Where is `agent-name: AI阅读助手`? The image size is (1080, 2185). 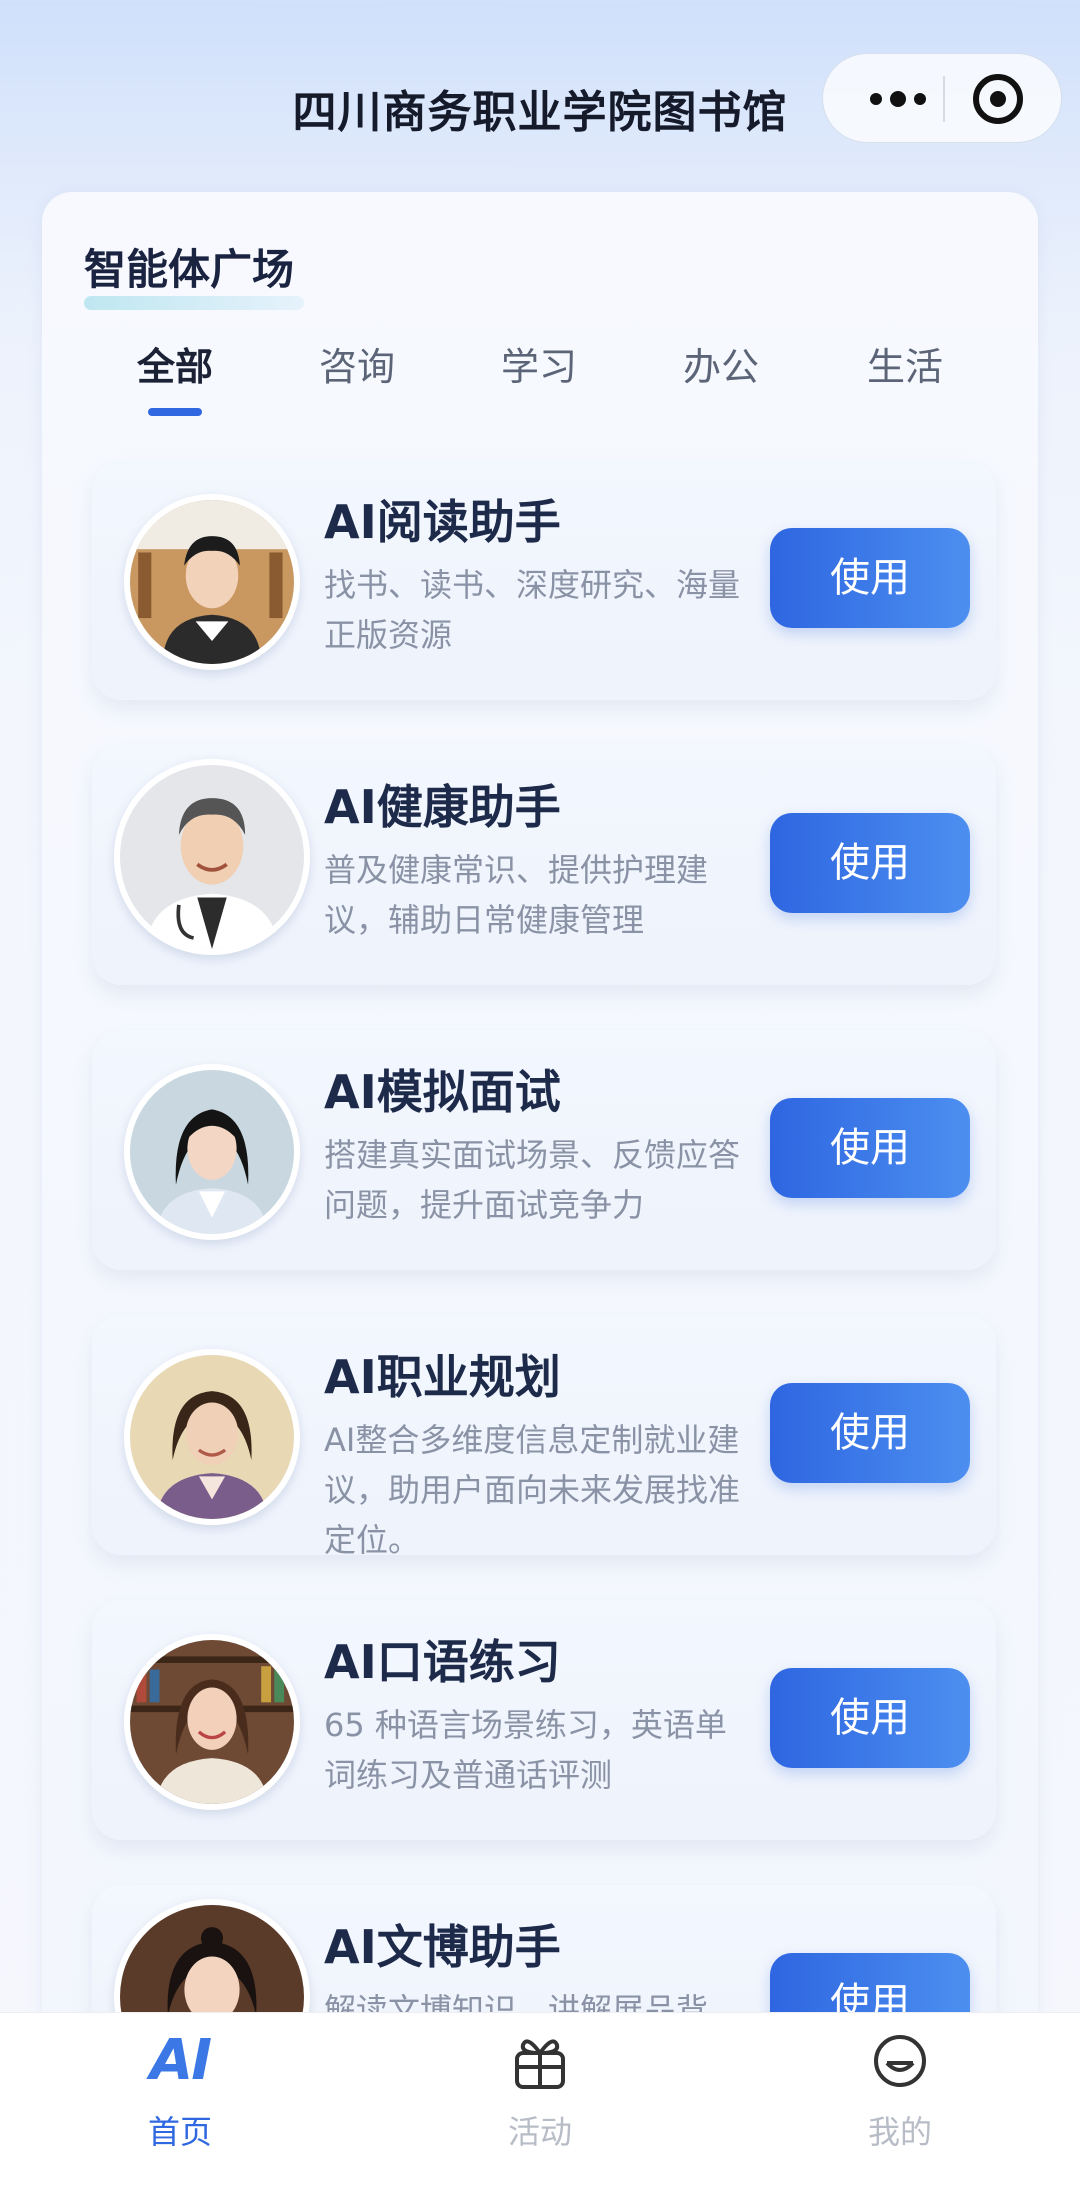 agent-name: AI阅读助手 is located at coordinates (442, 522).